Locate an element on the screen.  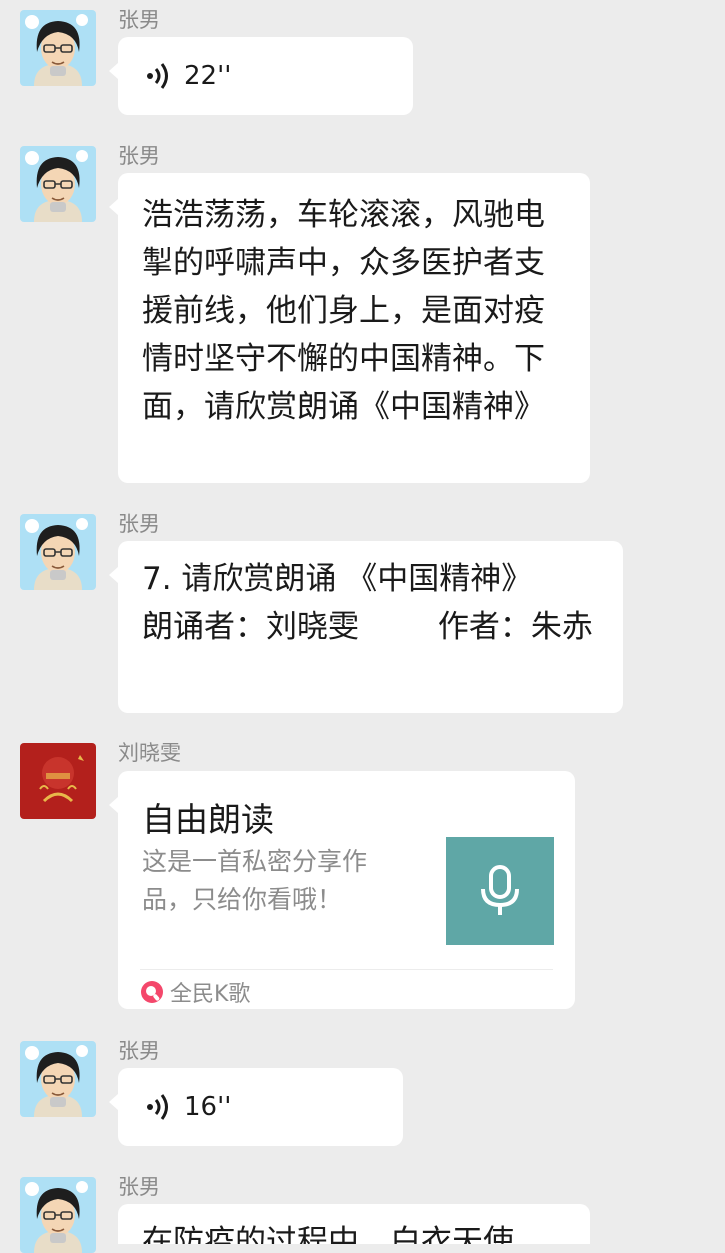
voice-duration: 22'' is located at coordinates (208, 76).